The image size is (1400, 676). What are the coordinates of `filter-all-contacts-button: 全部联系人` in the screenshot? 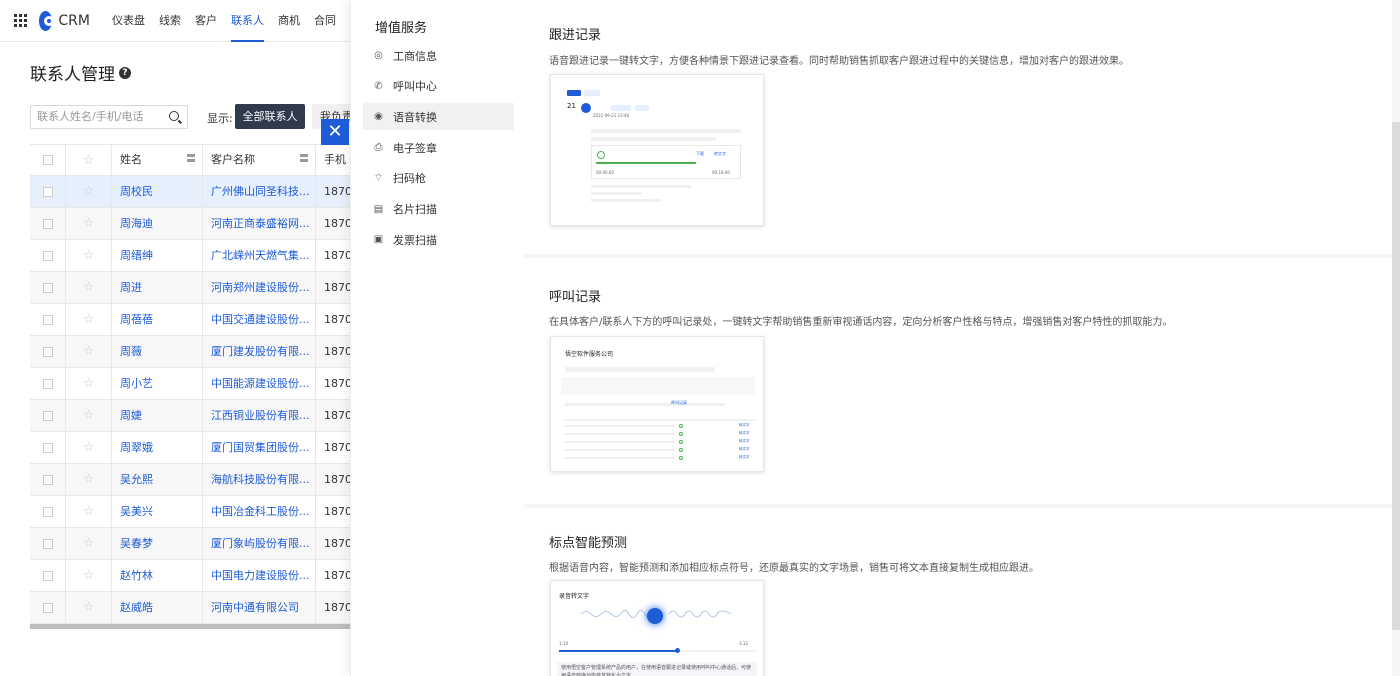 It's located at (270, 116).